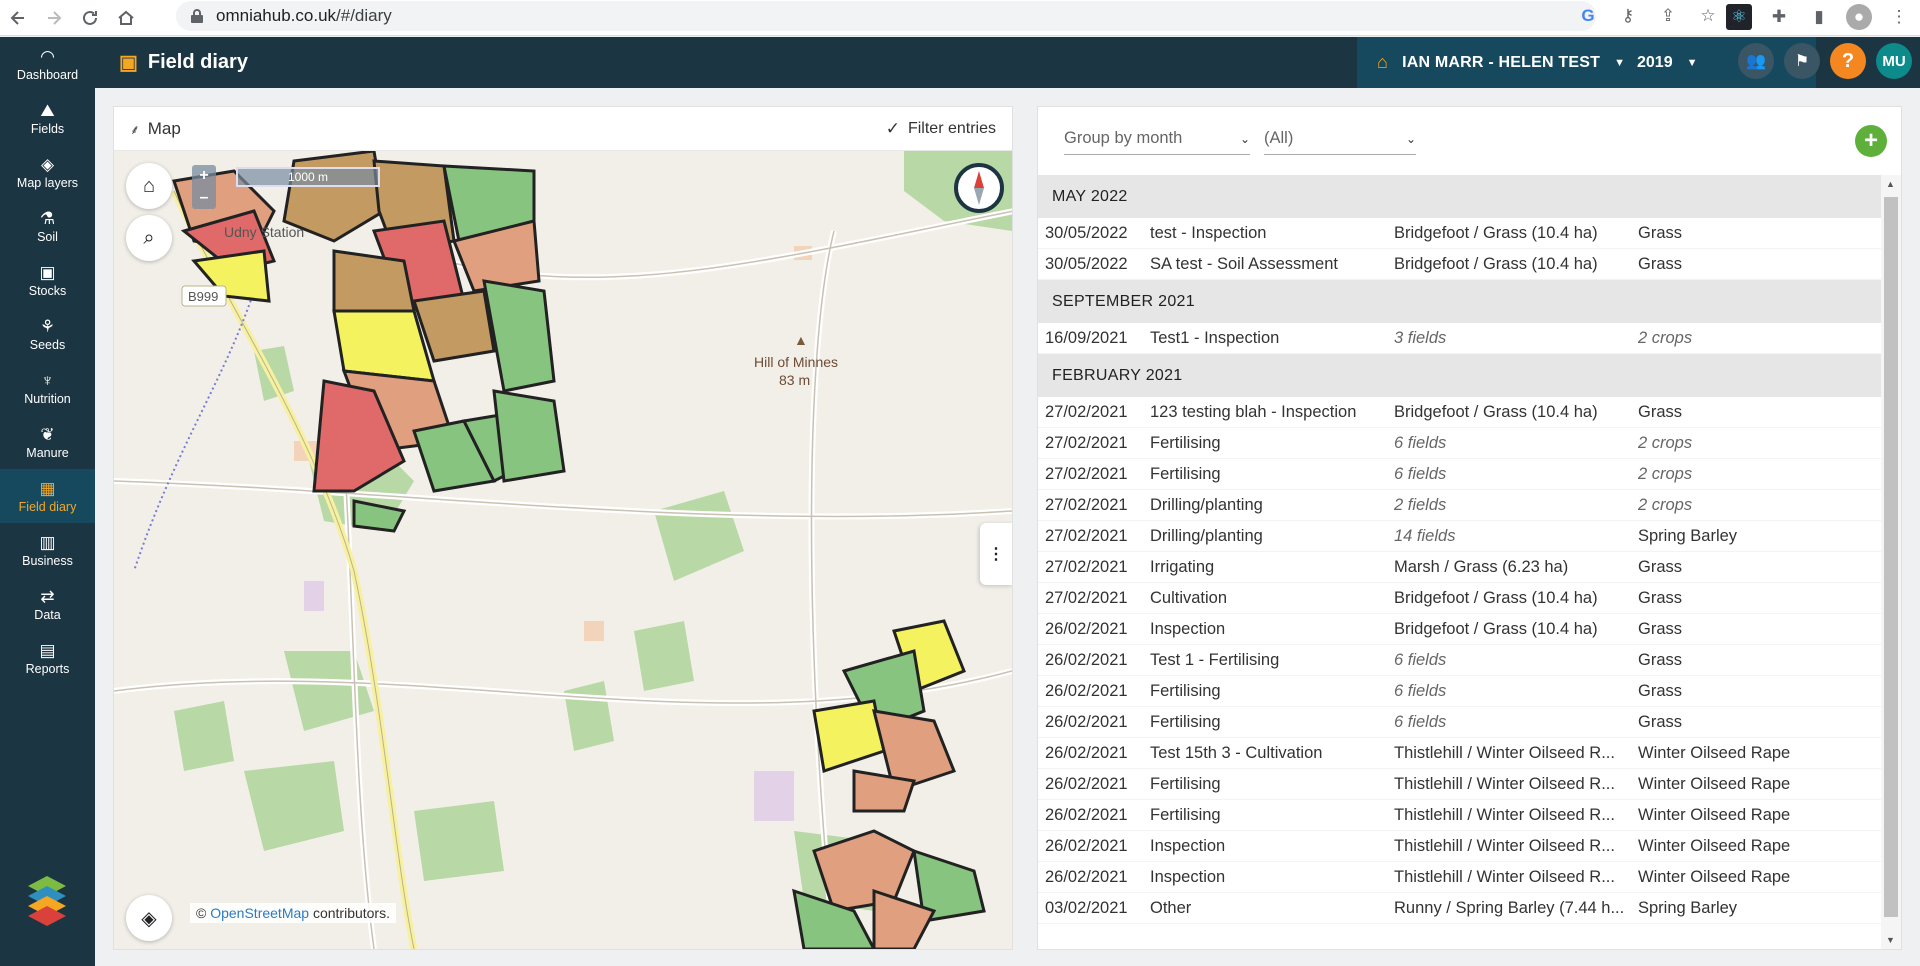  Describe the element at coordinates (47, 658) in the screenshot. I see `sidebar-item-reports: ▤ Reports` at that location.